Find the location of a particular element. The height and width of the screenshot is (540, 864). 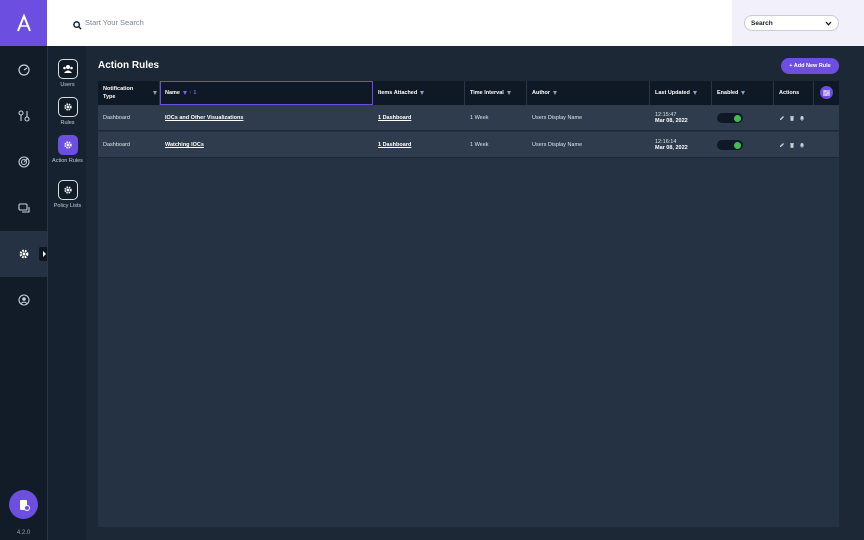

subnav-label: Users is located at coordinates (67, 85).